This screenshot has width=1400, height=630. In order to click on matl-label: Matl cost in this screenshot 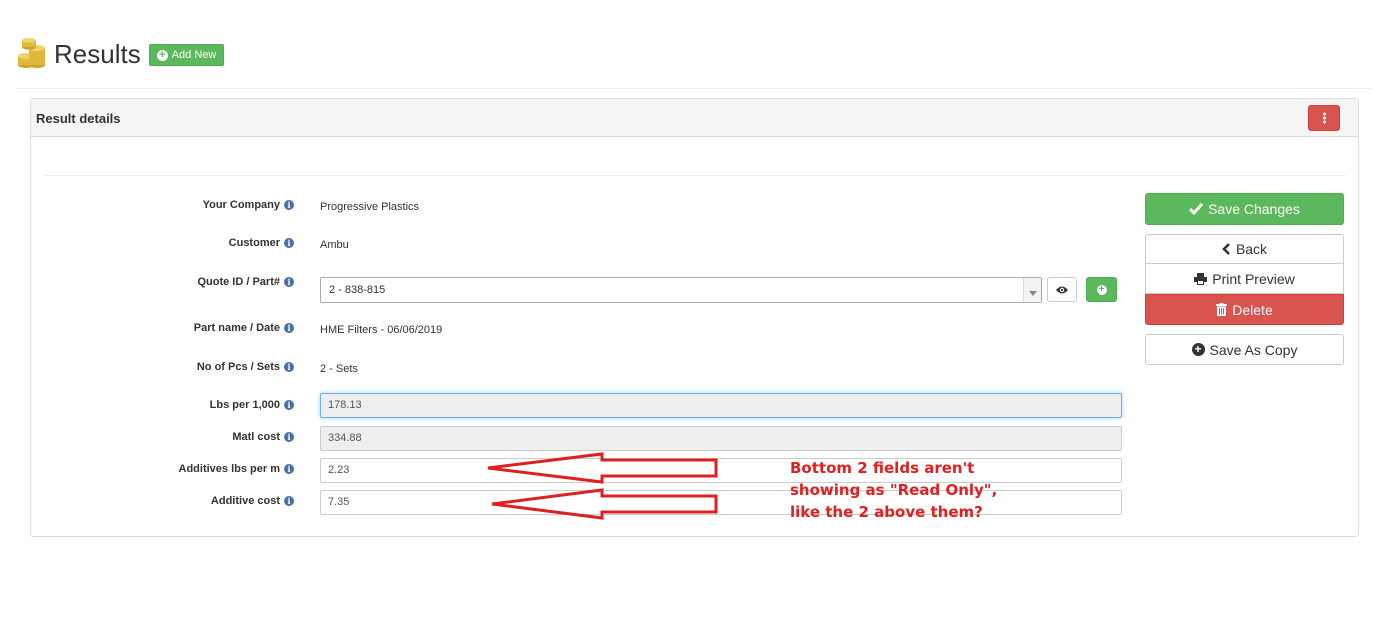, I will do `click(256, 437)`.